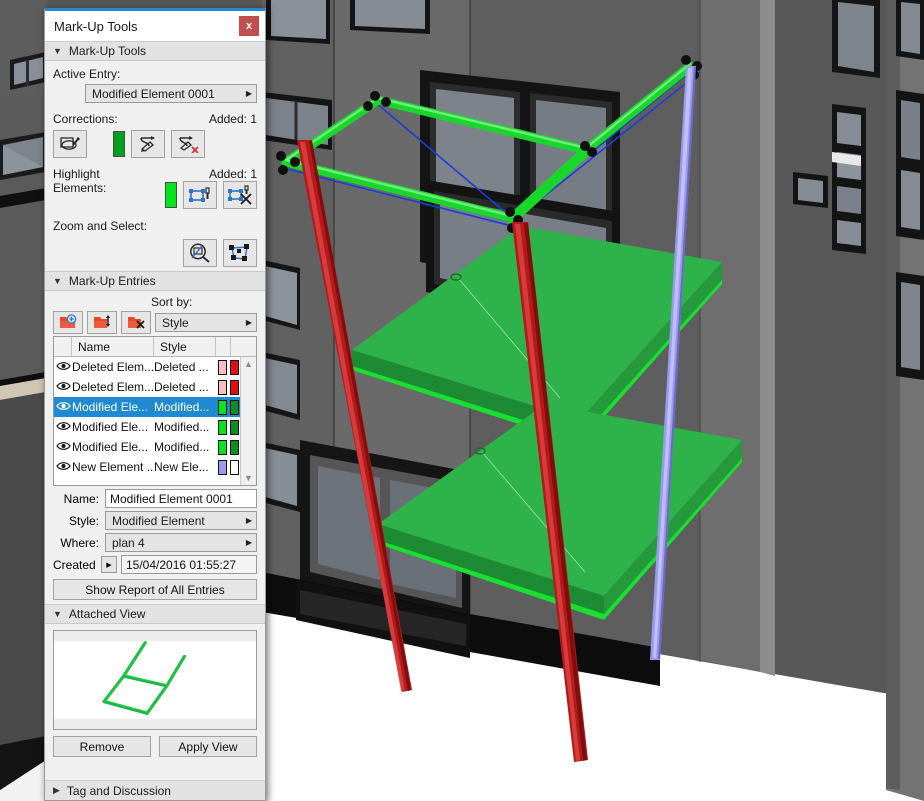  What do you see at coordinates (107, 51) in the screenshot?
I see `section-title-markup-tools: Mark-Up Tools` at bounding box center [107, 51].